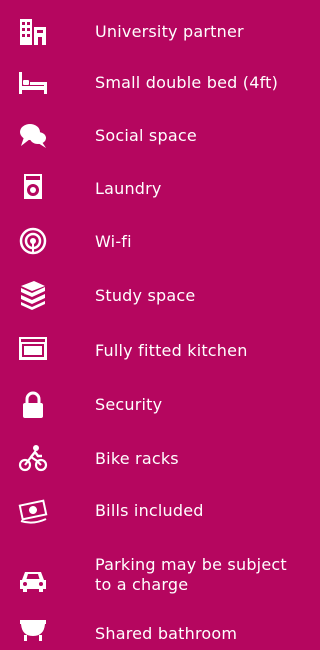 The image size is (320, 650). Describe the element at coordinates (113, 241) in the screenshot. I see `amenity-label: Wi-fi` at that location.